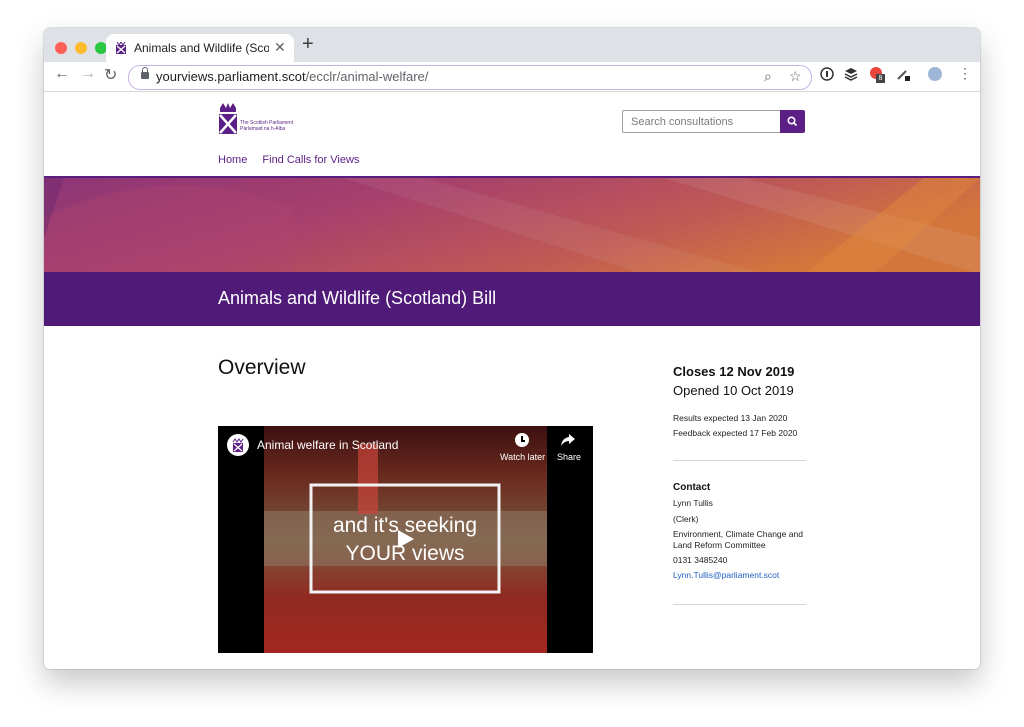 This screenshot has height=727, width=1024. I want to click on buffer-icon, so click(851, 74).